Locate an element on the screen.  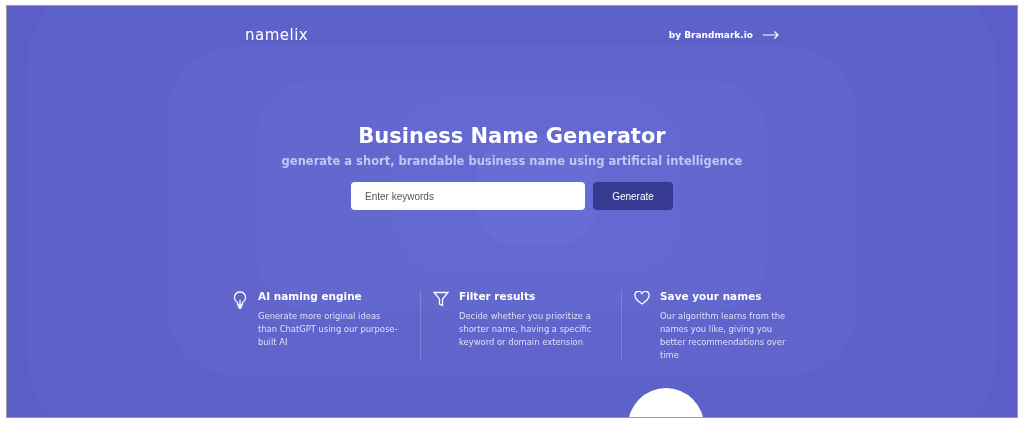
arrow-right-icon is located at coordinates (771, 35).